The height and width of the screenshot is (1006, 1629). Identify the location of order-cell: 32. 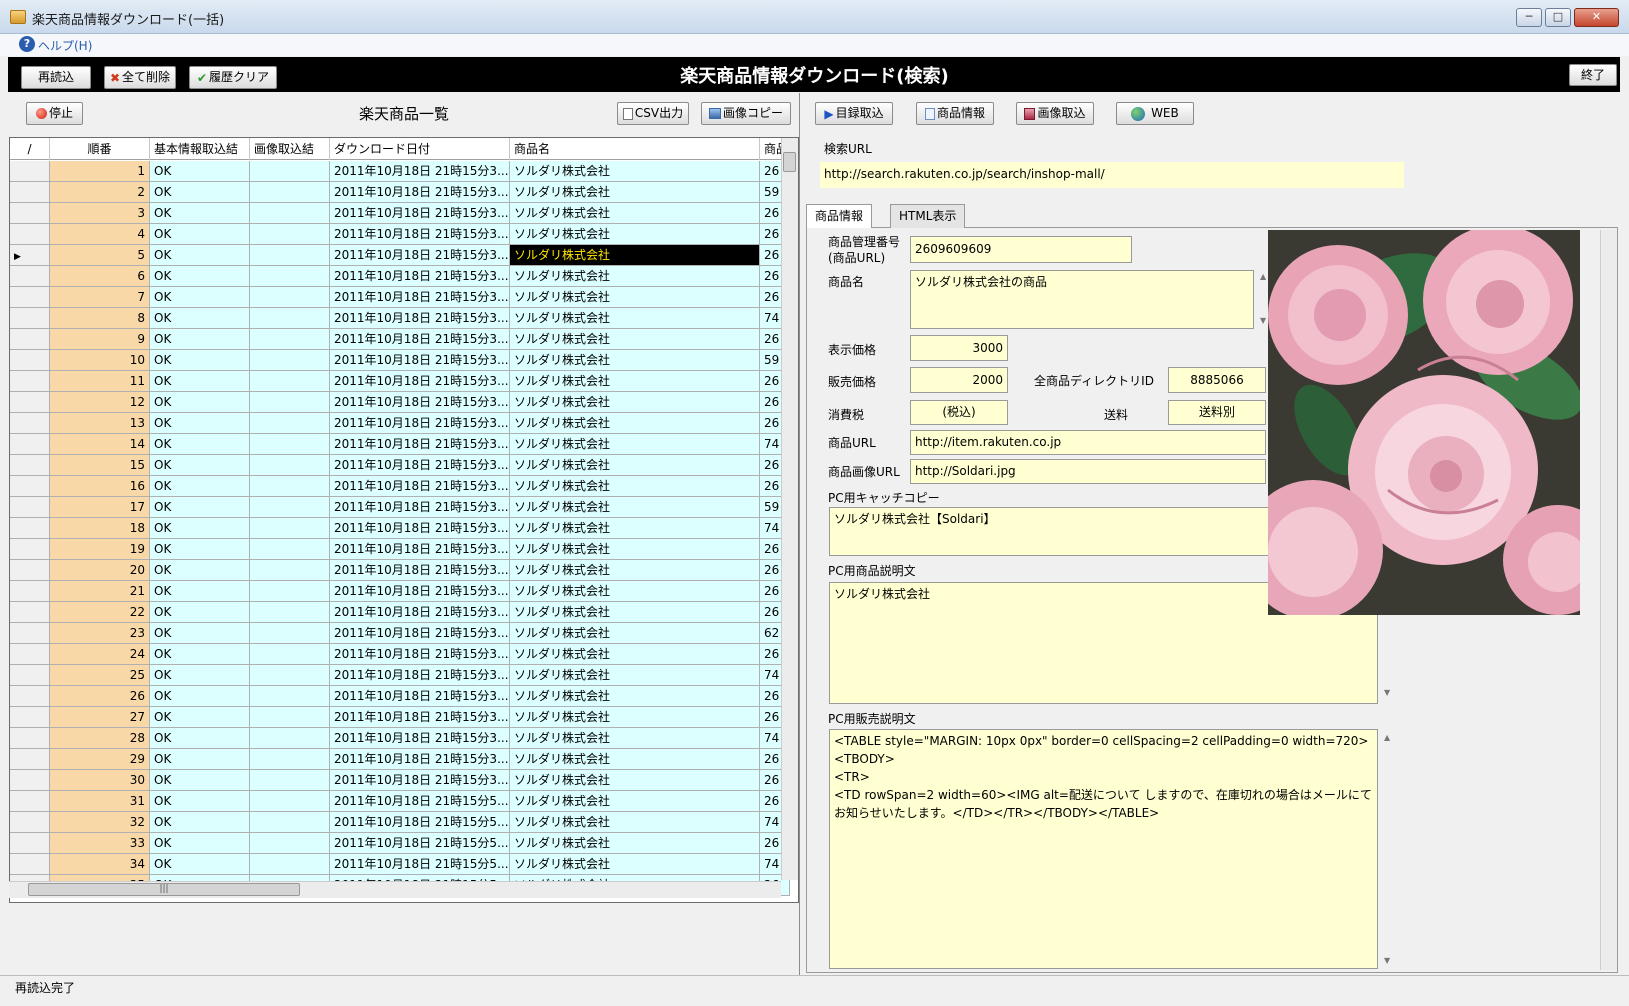
(100, 822).